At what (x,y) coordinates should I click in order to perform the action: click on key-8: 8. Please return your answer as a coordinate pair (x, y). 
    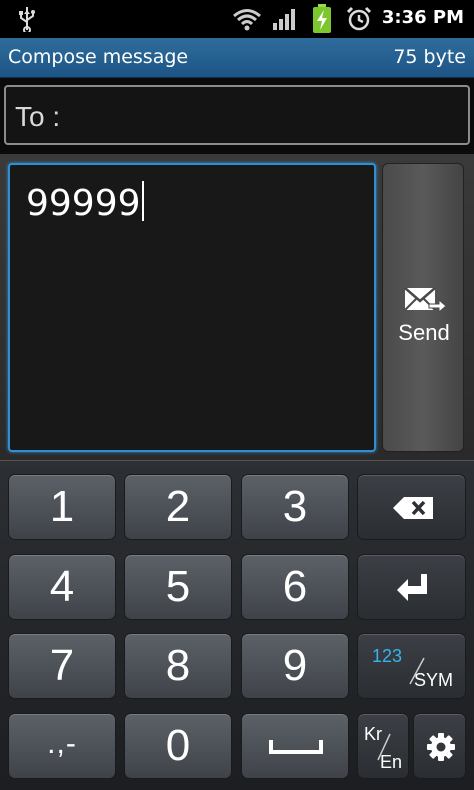
    Looking at the image, I should click on (178, 666).